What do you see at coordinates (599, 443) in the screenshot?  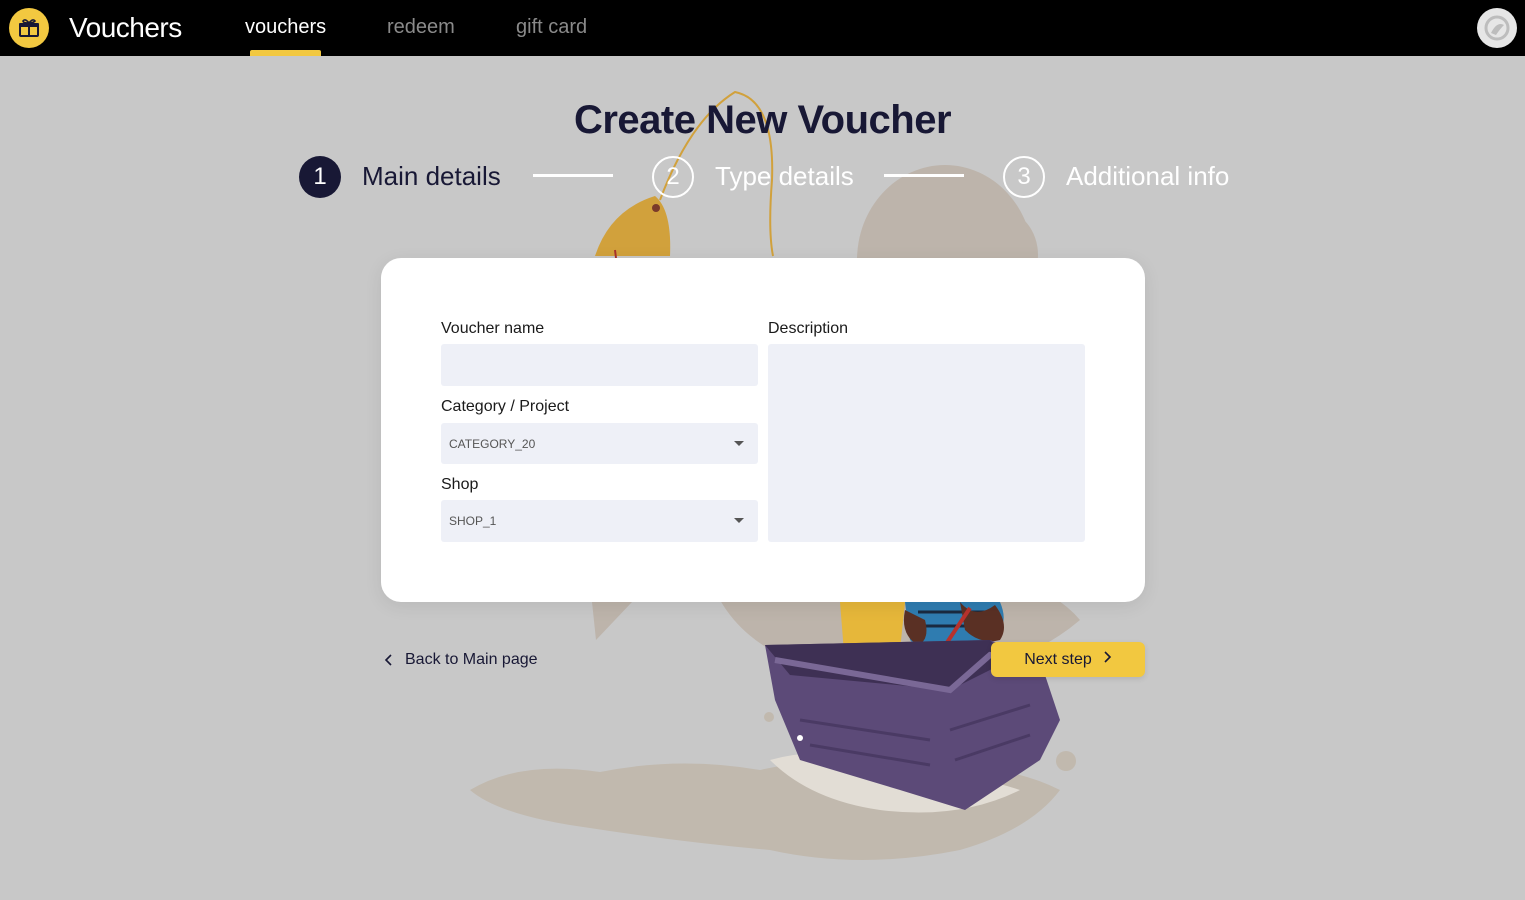 I see `category-select: CATEGORY_20` at bounding box center [599, 443].